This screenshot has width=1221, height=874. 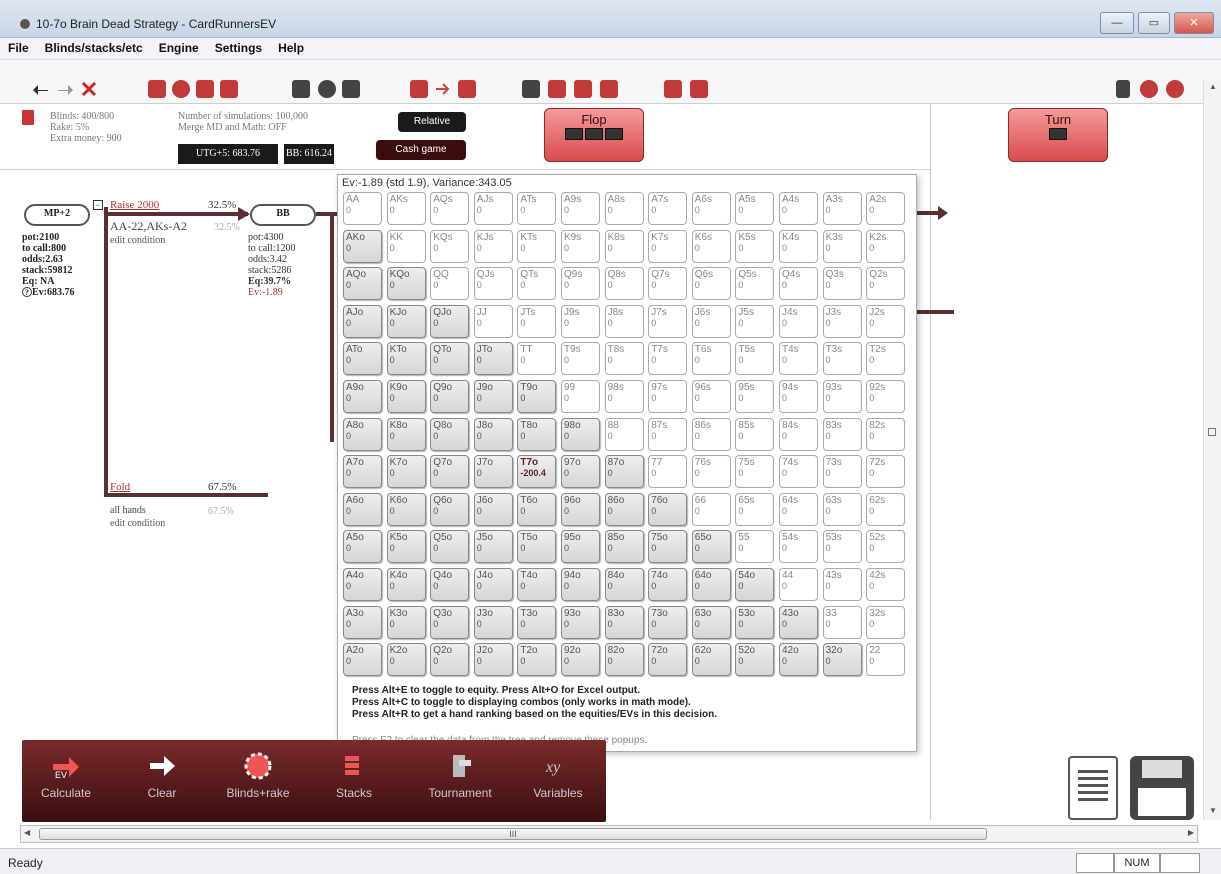 What do you see at coordinates (842, 396) in the screenshot?
I see `hand-cell: 93s 0` at bounding box center [842, 396].